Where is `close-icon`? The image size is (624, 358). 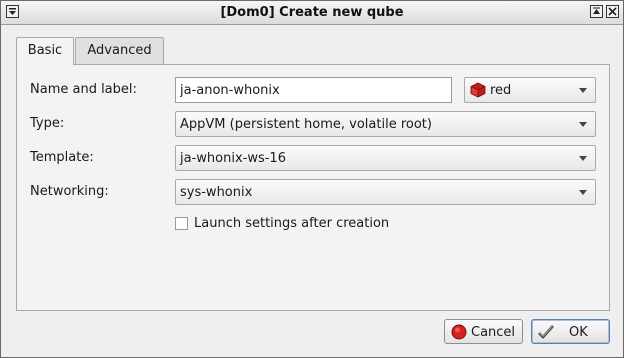 close-icon is located at coordinates (612, 11).